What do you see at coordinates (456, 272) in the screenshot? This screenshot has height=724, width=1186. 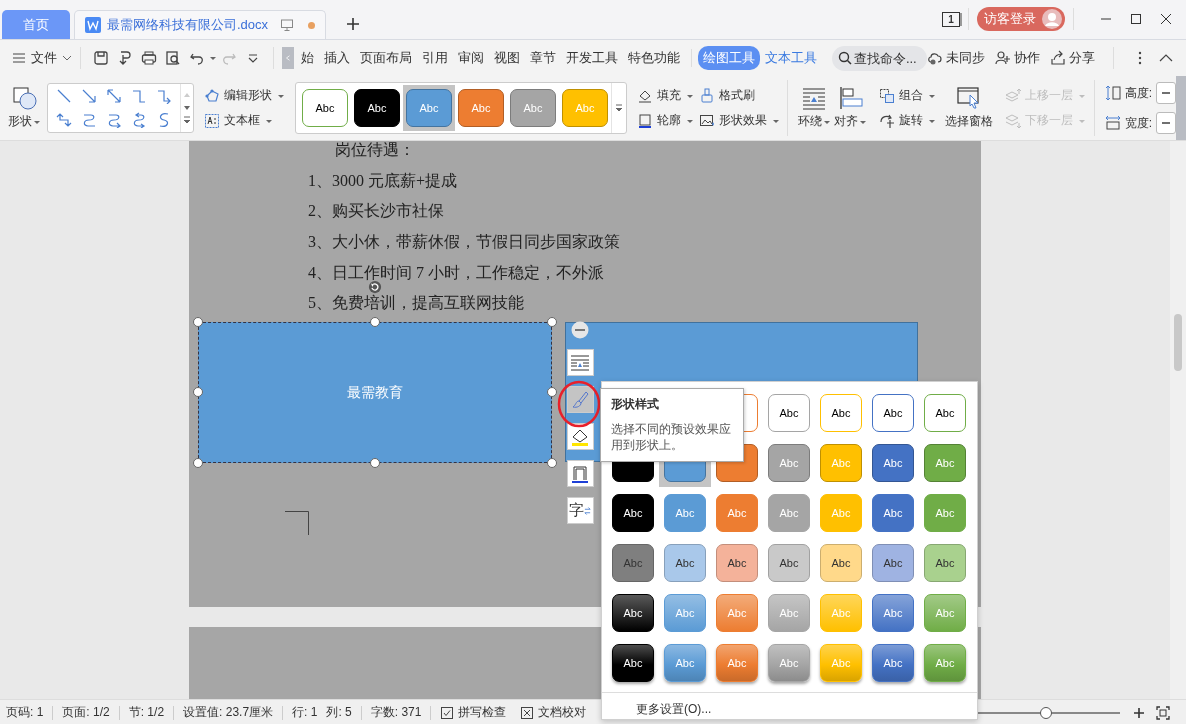 I see `document-line: 4、日工作时间 7 小时，工作稳定，不外派` at bounding box center [456, 272].